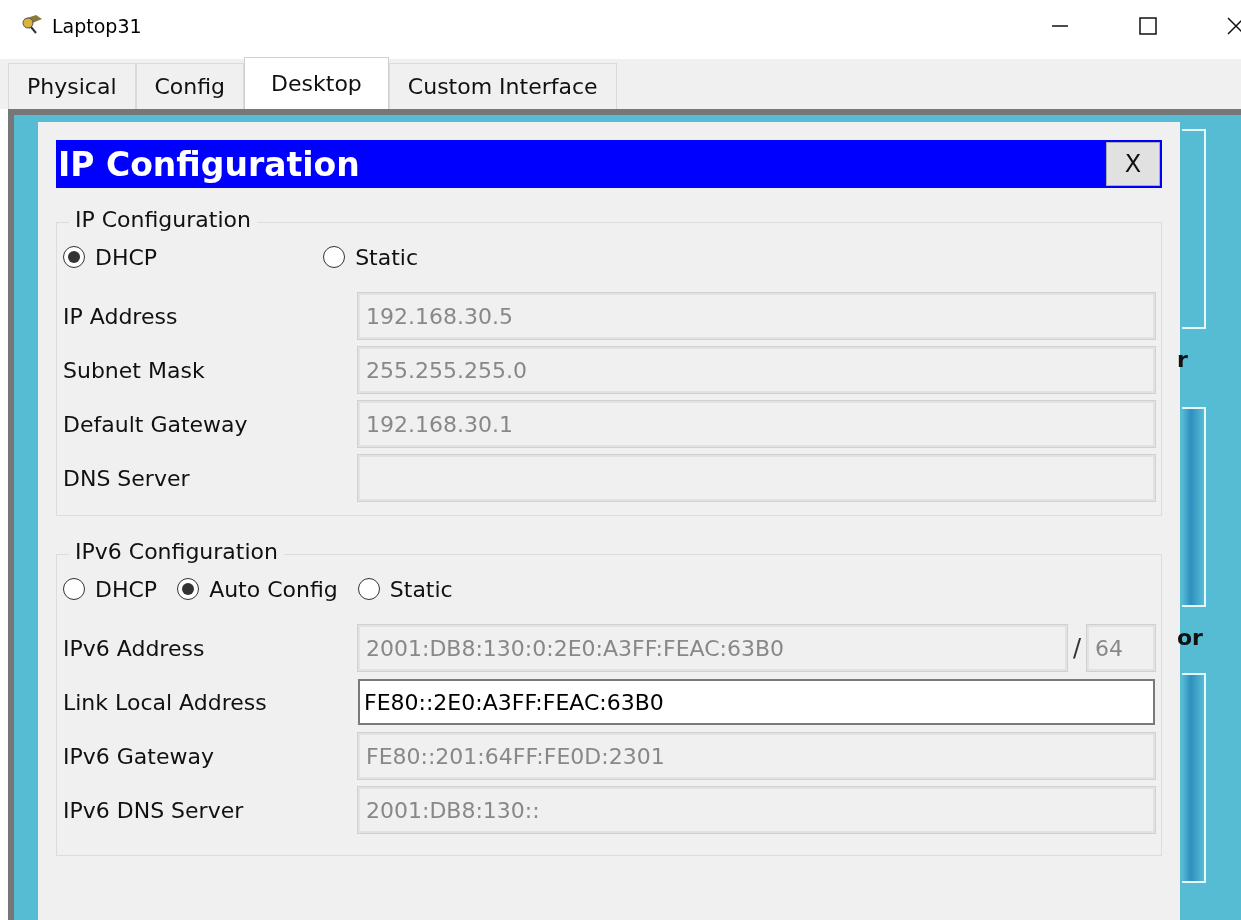  I want to click on field-label: DNS Server, so click(127, 478).